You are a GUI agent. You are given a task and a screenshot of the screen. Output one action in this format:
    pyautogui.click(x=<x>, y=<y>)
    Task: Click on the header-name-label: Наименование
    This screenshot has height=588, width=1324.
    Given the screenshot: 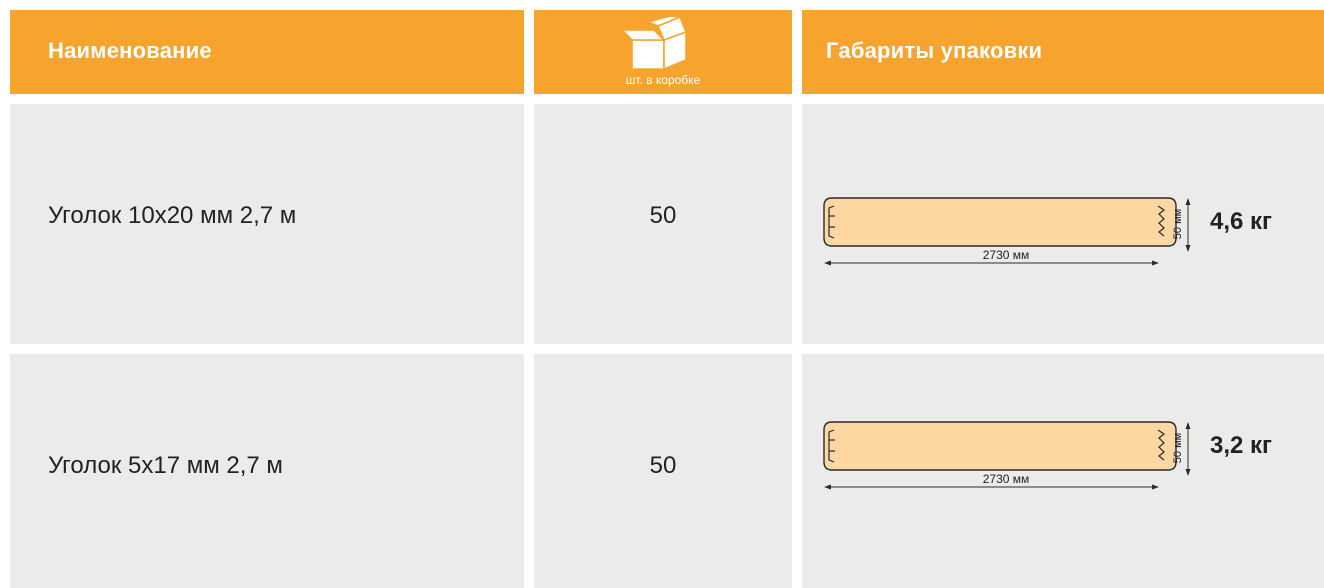 What is the action you would take?
    pyautogui.click(x=130, y=50)
    